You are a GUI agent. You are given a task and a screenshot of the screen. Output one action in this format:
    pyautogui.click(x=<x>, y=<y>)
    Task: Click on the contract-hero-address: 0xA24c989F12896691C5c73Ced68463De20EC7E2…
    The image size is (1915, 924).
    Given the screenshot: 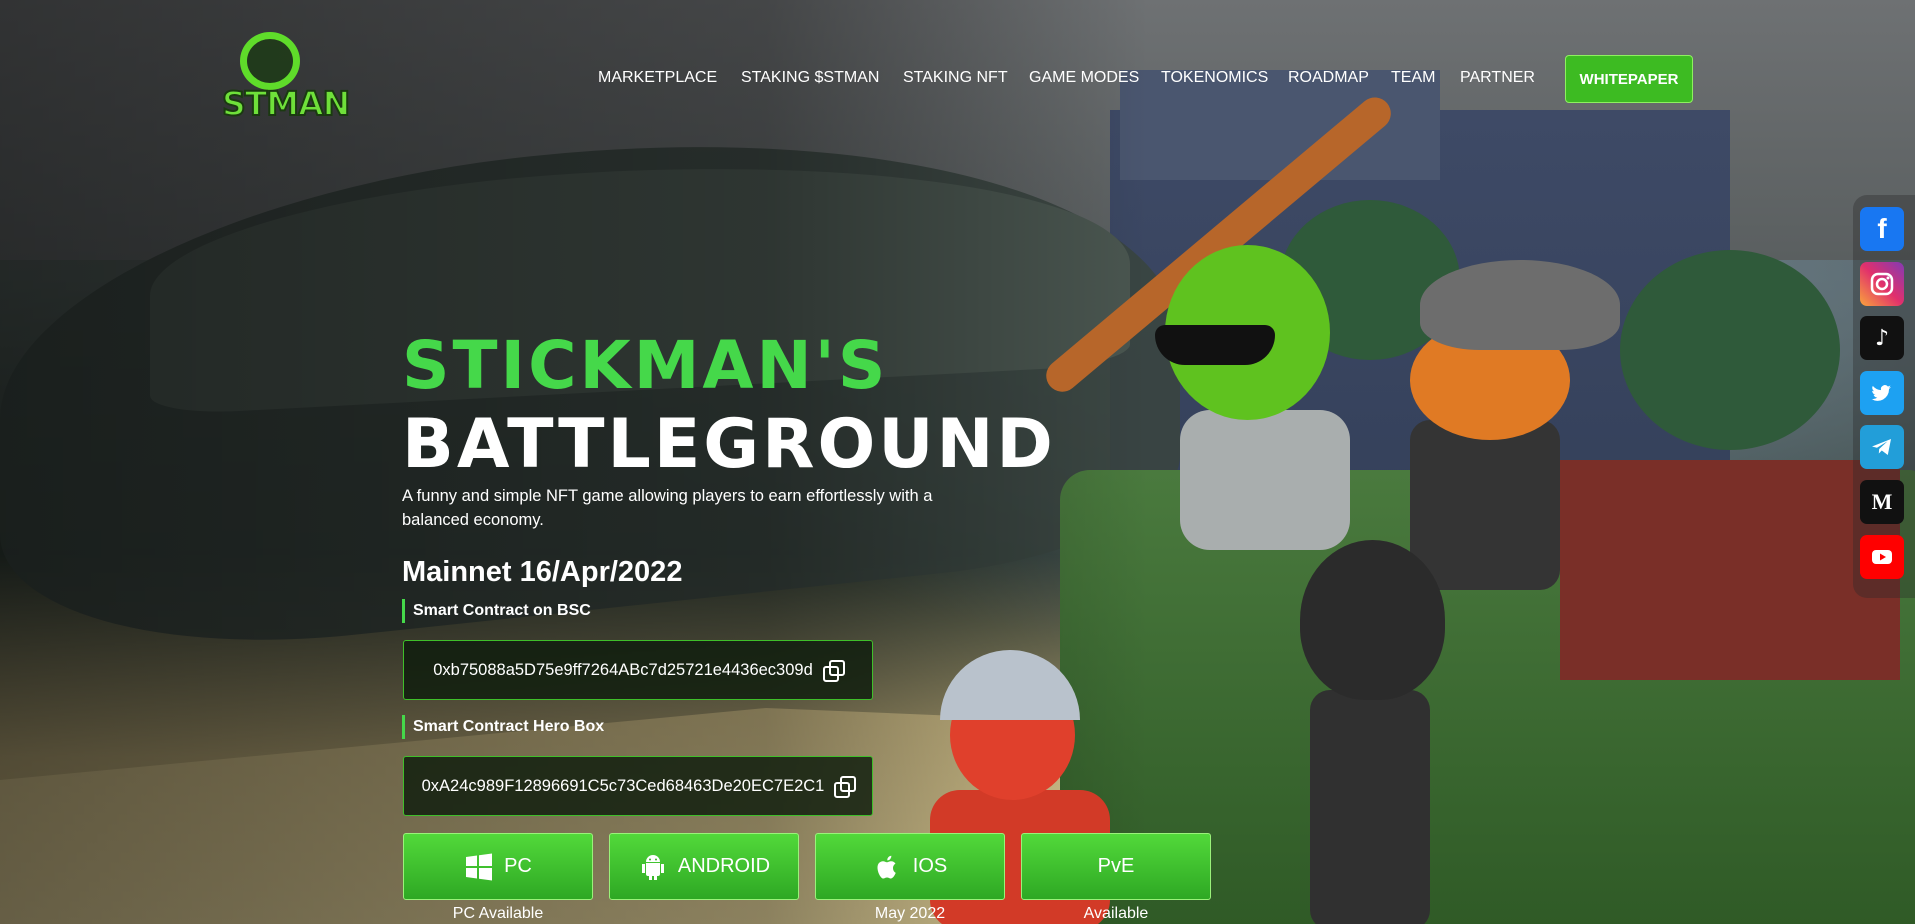 What is the action you would take?
    pyautogui.click(x=623, y=785)
    